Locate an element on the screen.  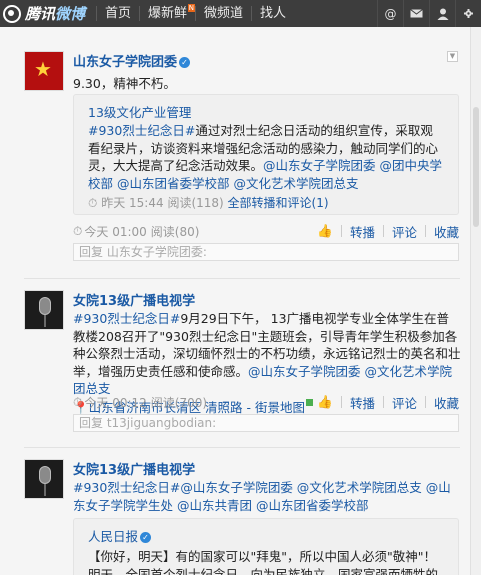
logo-text-weibo: 微博 is located at coordinates (70, 14).